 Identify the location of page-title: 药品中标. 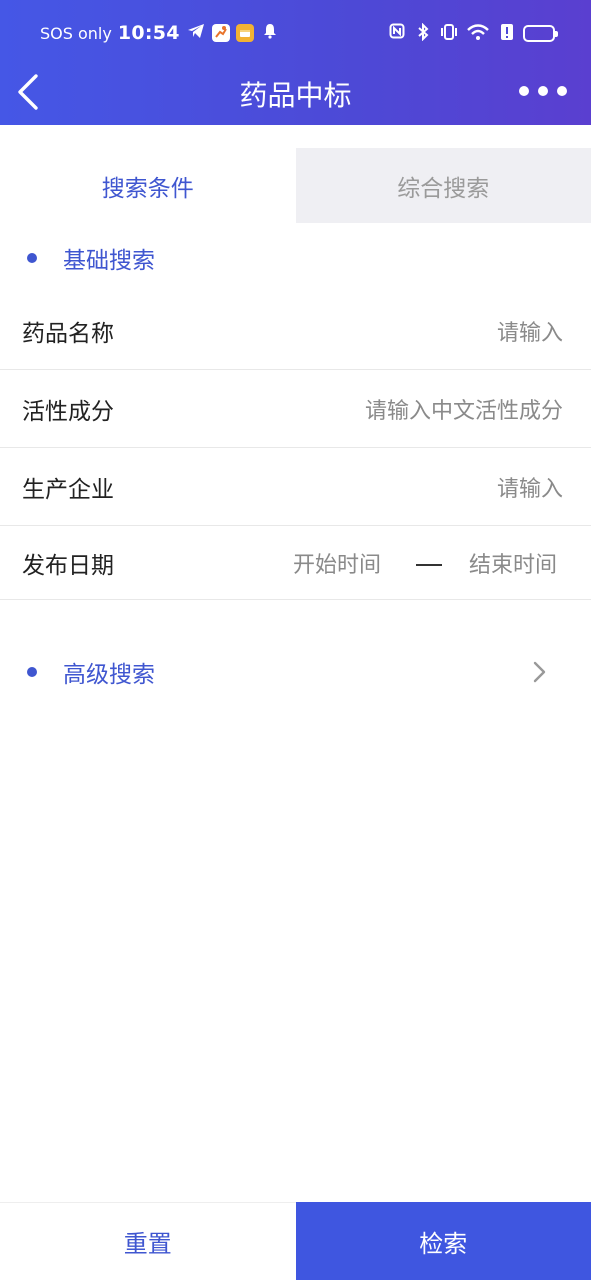
(295, 95).